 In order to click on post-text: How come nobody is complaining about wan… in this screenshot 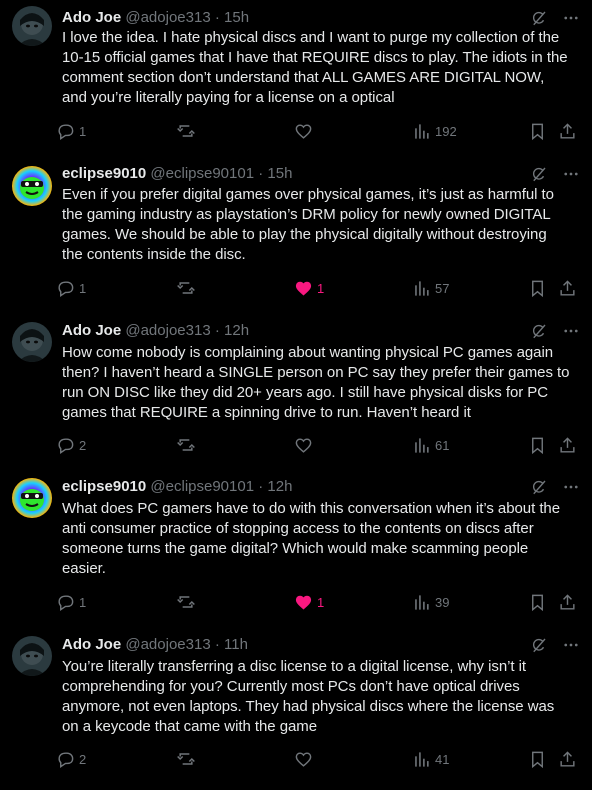, I will do `click(316, 382)`.